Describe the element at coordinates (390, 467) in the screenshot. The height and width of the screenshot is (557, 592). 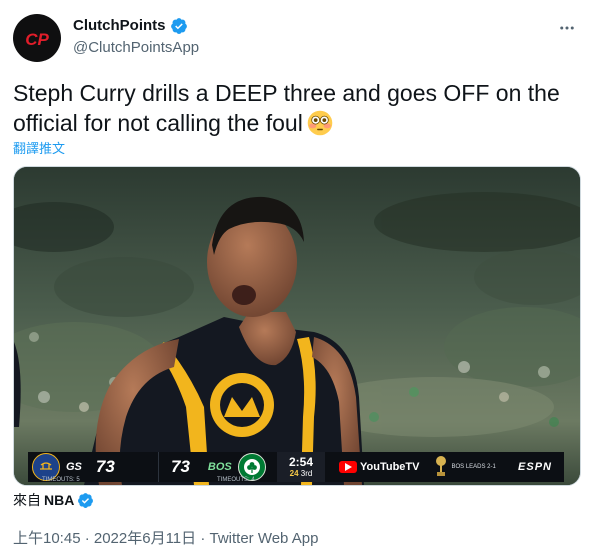
I see `sponsor-name: YouTubeTV` at that location.